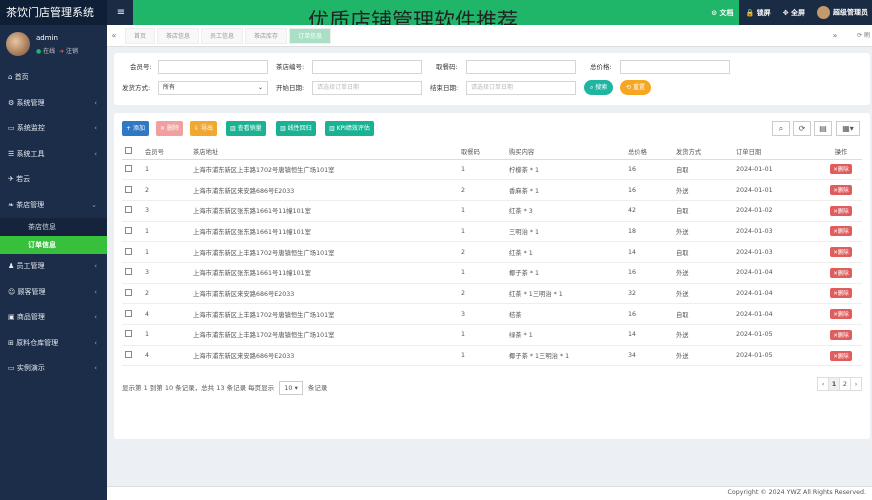 Image resolution: width=872 pixels, height=500 pixels. Describe the element at coordinates (53, 344) in the screenshot. I see `sidebar-item-warehouse: ⊞ 原料仓库管理 ‹` at that location.